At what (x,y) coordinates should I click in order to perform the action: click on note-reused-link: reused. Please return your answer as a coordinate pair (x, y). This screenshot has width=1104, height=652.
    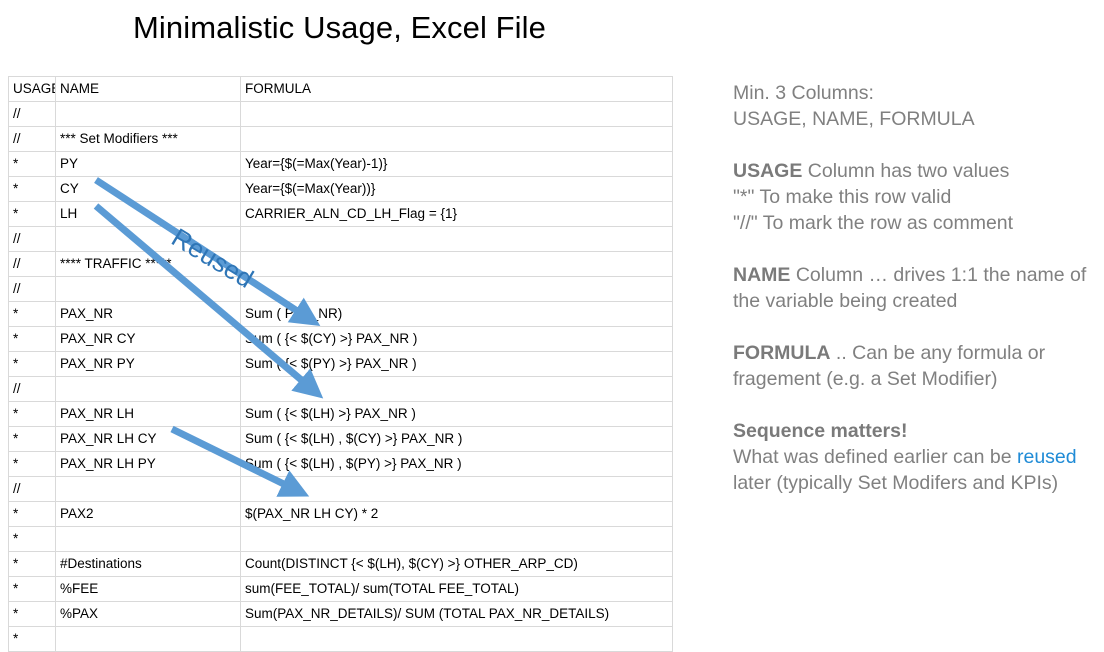
    Looking at the image, I should click on (1047, 457).